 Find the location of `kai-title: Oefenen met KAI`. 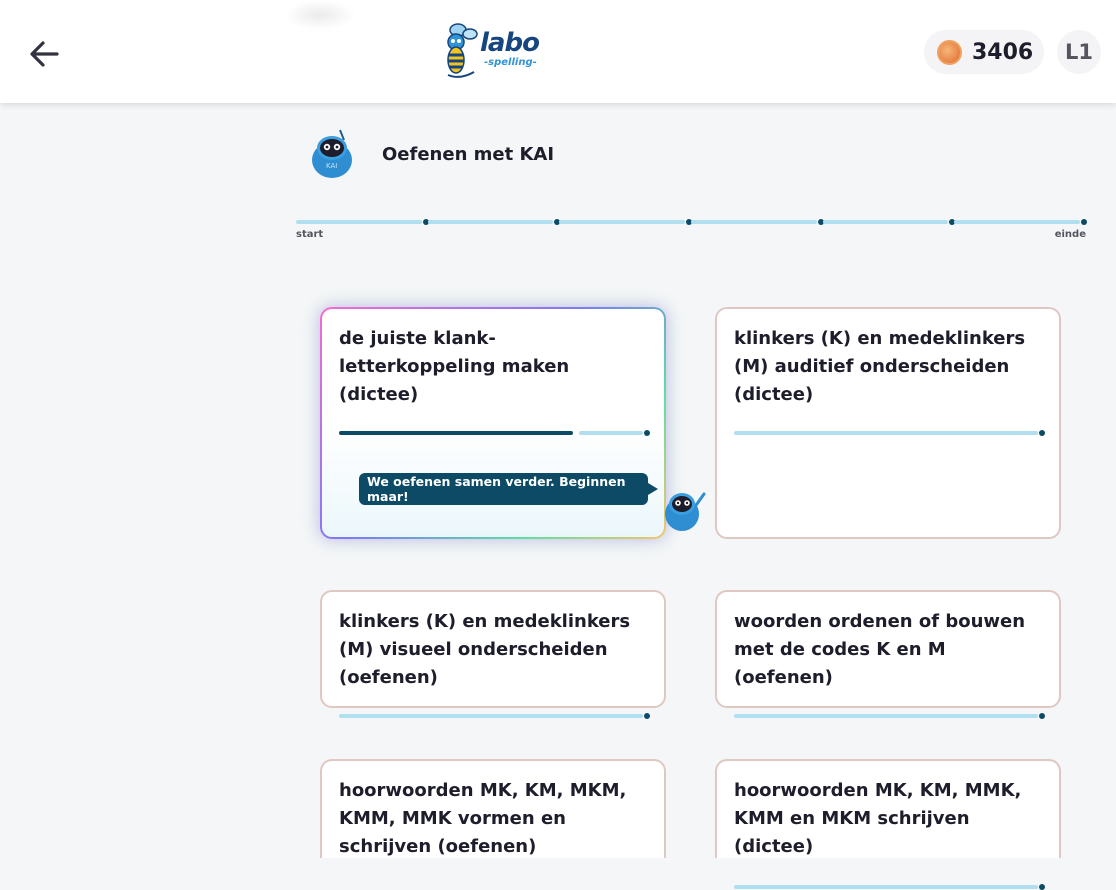

kai-title: Oefenen met KAI is located at coordinates (468, 154).